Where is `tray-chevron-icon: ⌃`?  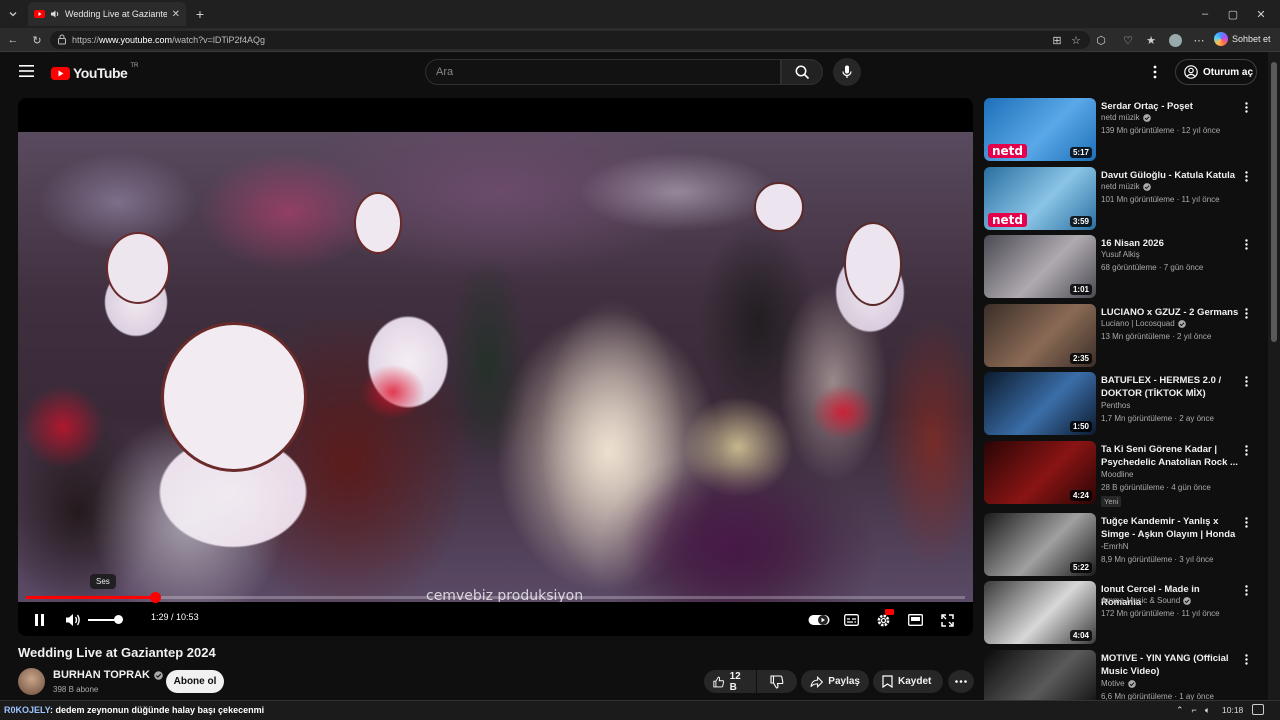 tray-chevron-icon: ⌃ is located at coordinates (1180, 710).